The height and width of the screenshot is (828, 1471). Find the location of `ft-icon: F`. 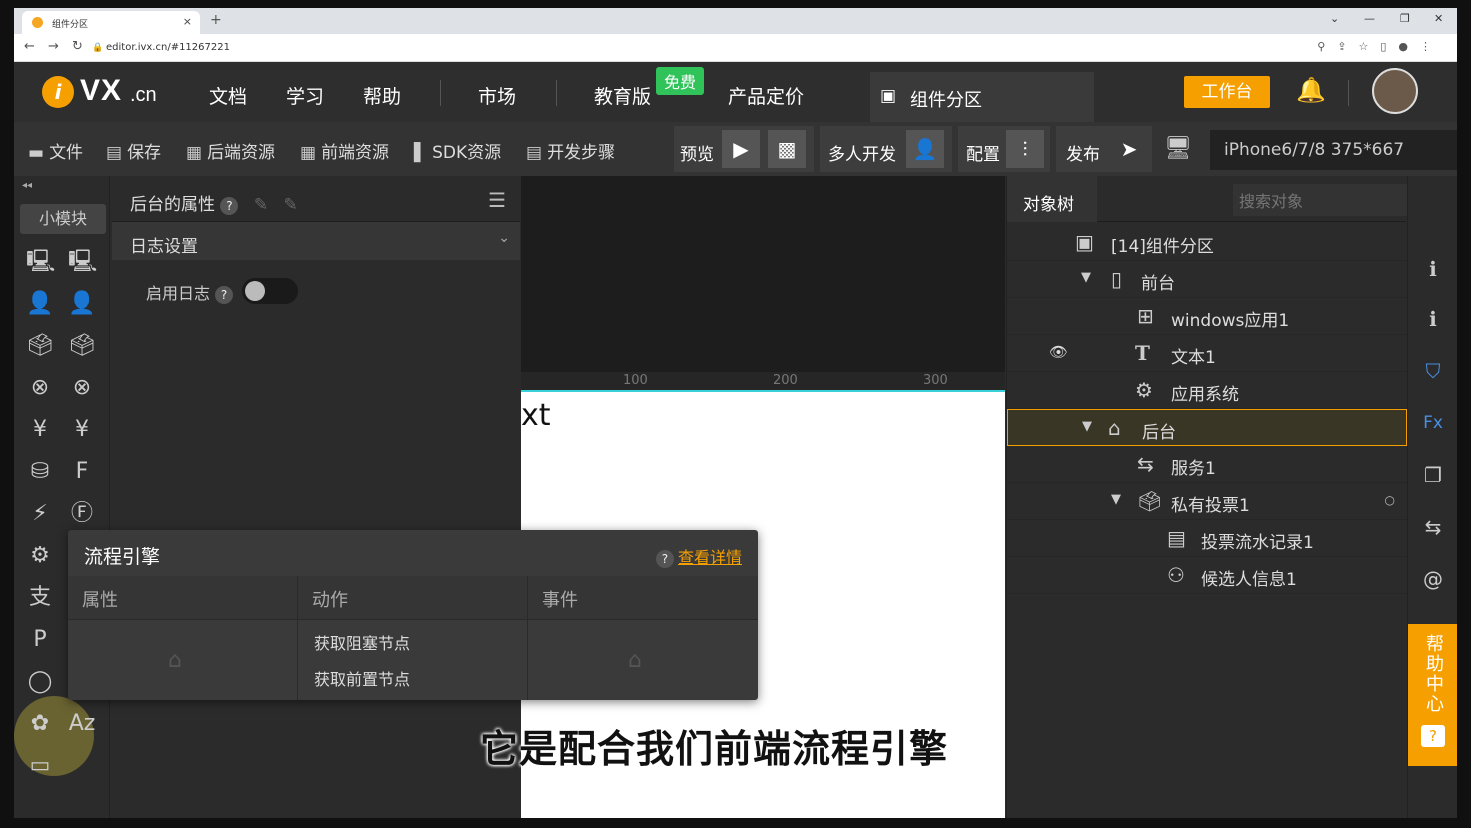

ft-icon: F is located at coordinates (82, 472).